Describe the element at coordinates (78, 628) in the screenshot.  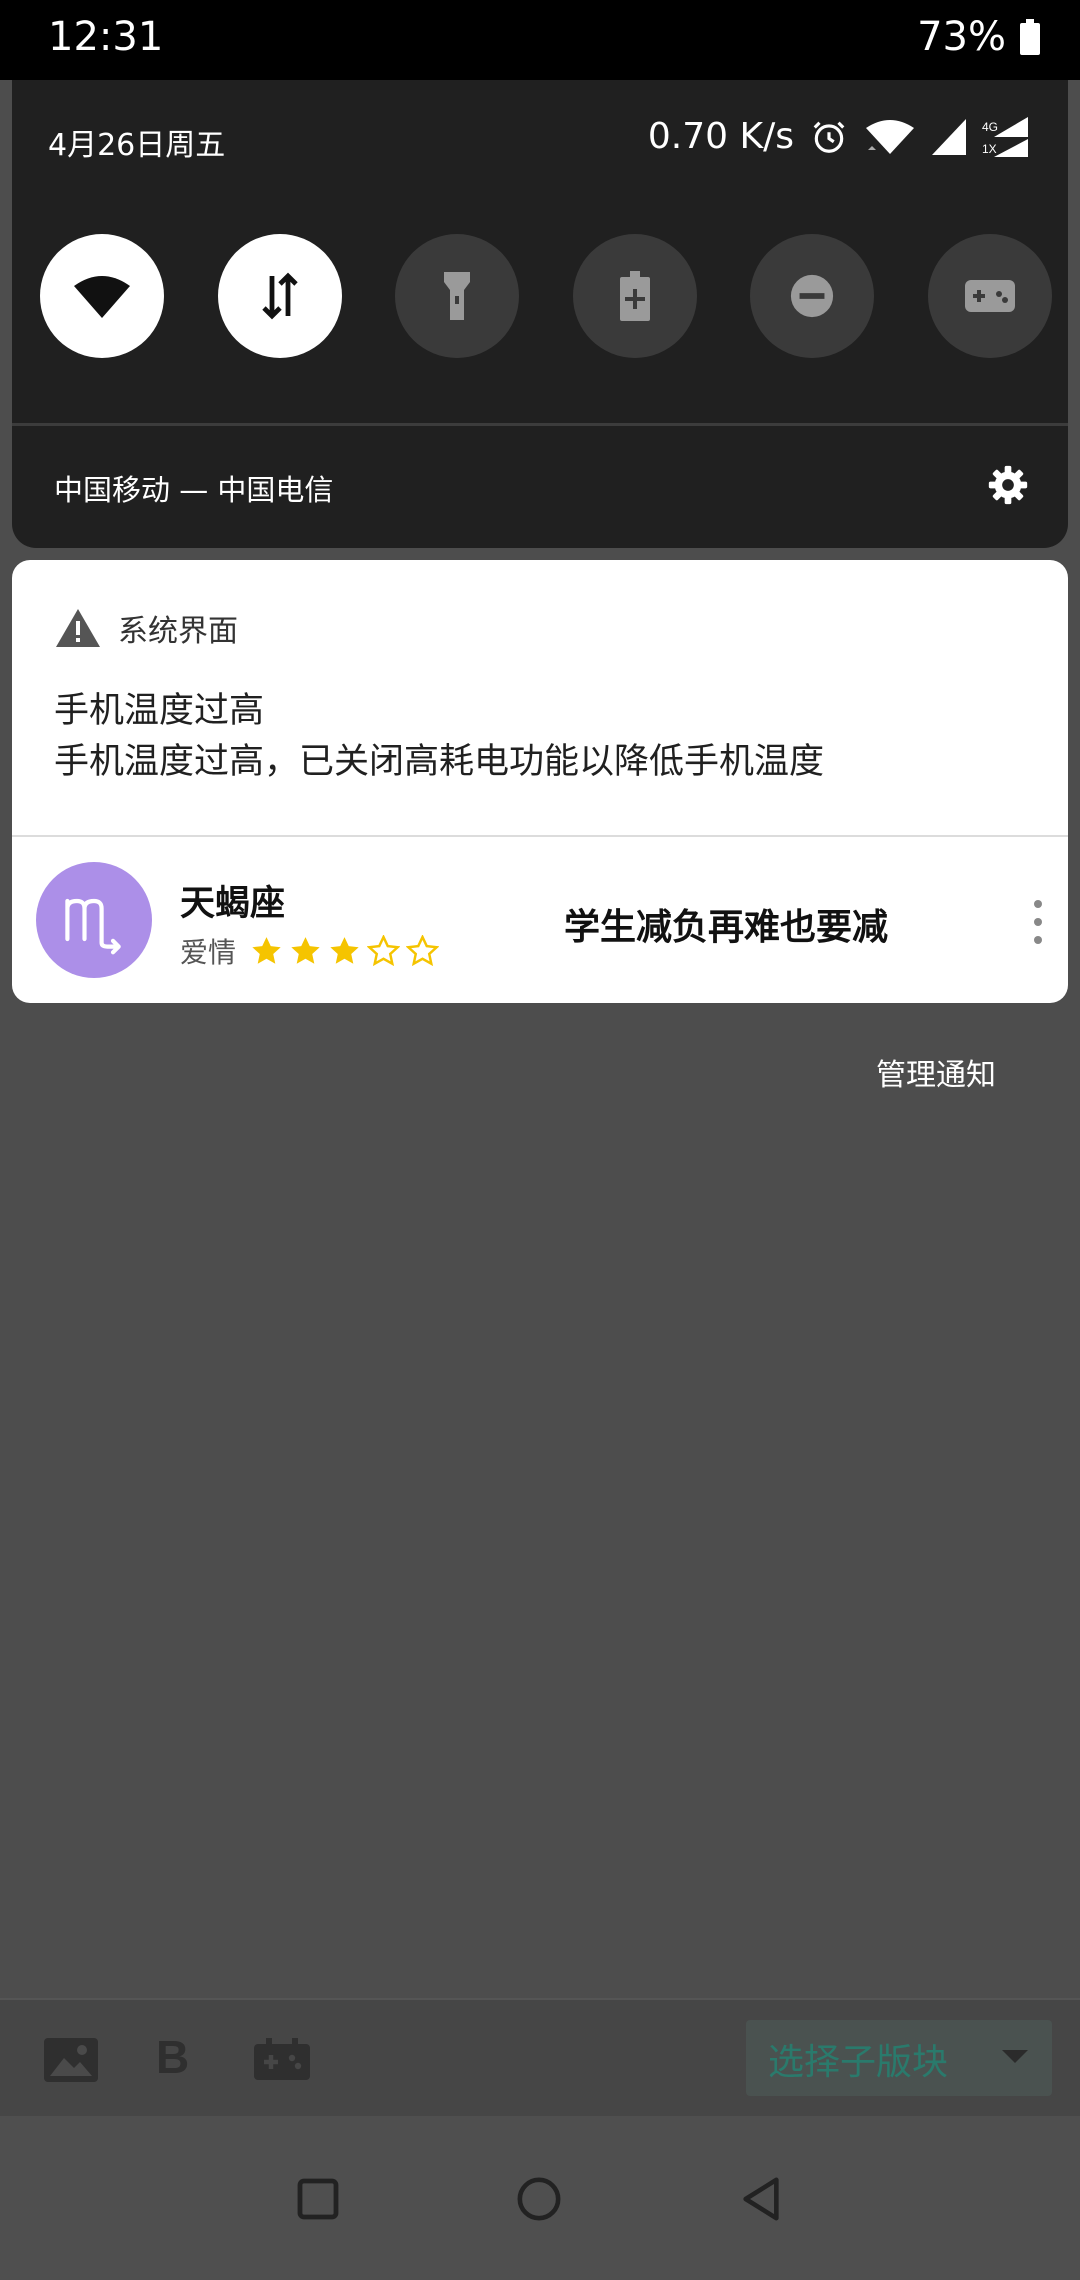
I see `warning-icon` at that location.